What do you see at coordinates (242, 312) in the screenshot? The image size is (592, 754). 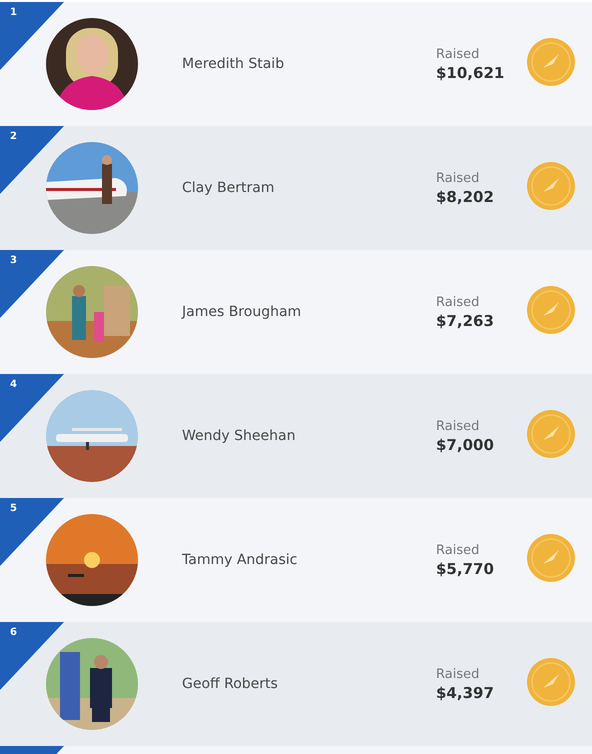 I see `fundraiser-name: James Brougham` at bounding box center [242, 312].